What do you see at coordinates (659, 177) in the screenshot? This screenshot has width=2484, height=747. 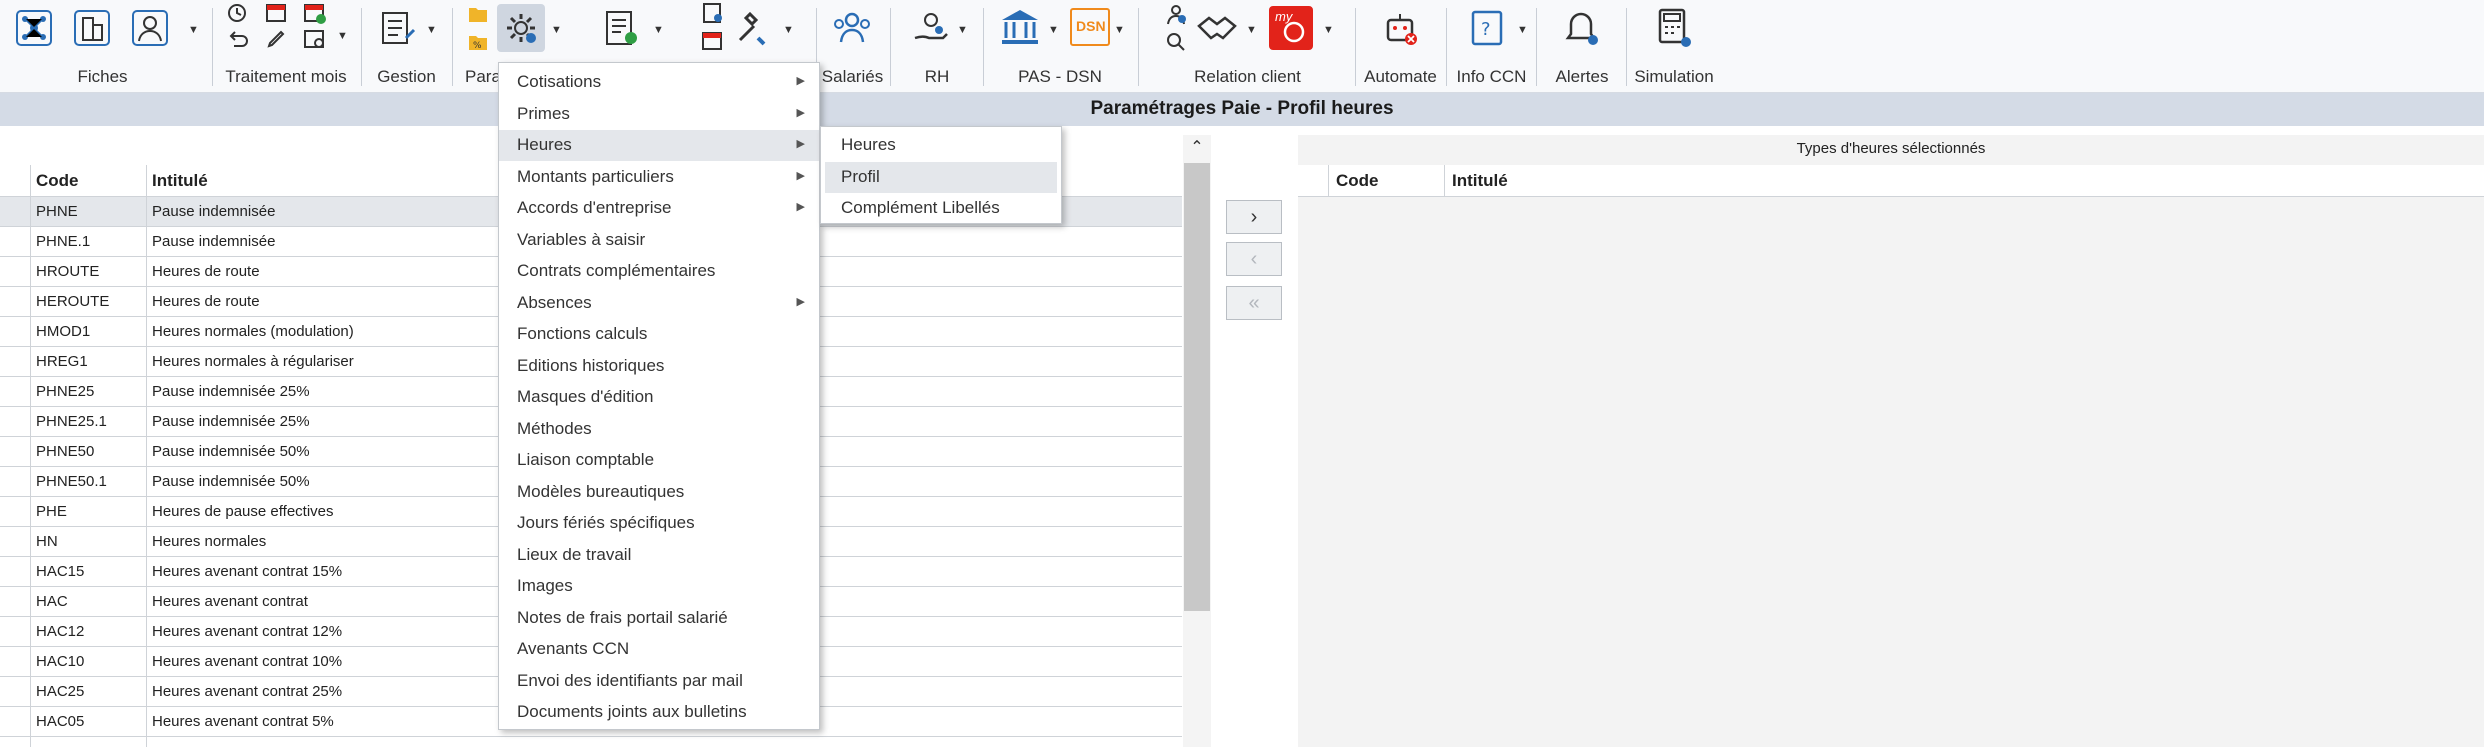 I see `menu-item: Montants particuliers ▶` at bounding box center [659, 177].